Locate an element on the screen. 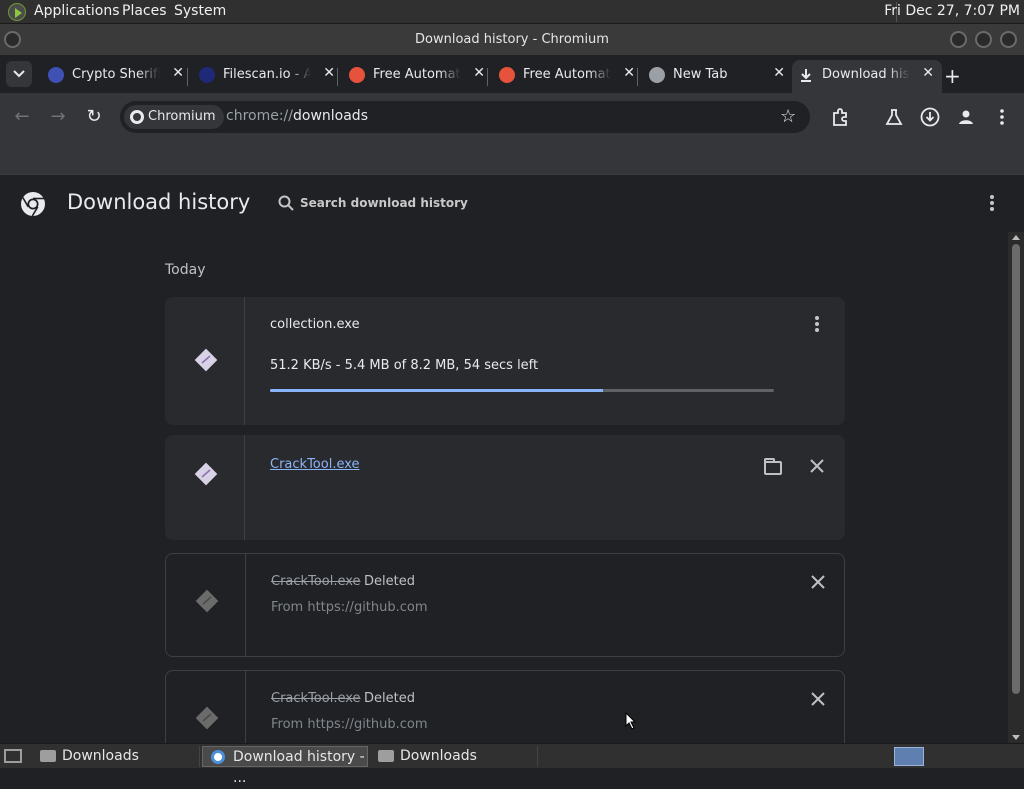  extensions-icon is located at coordinates (840, 117).